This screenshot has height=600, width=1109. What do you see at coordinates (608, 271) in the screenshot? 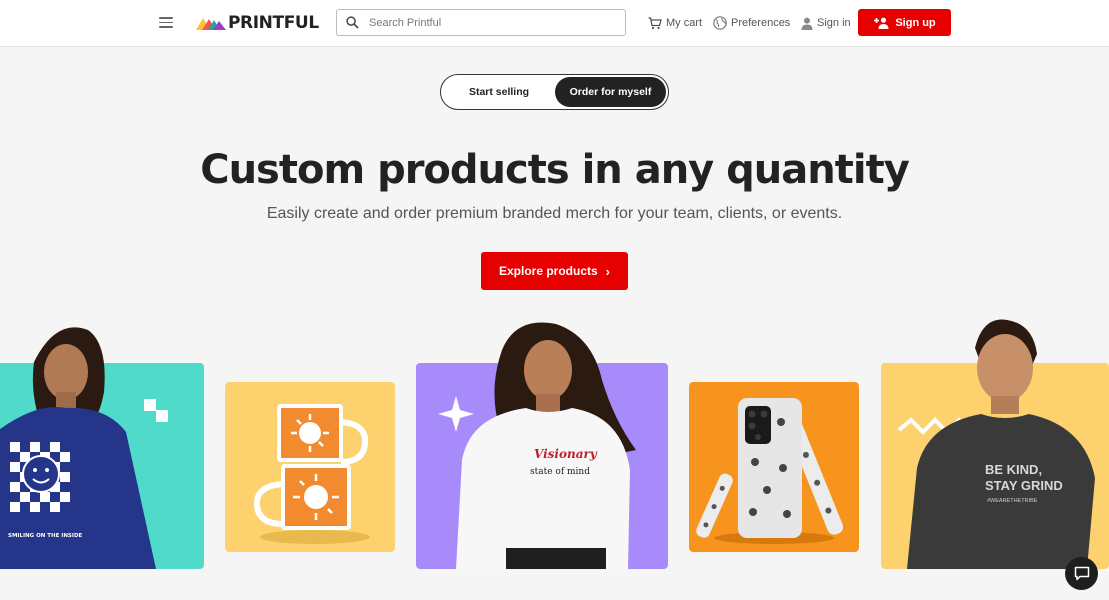
I see `chevron-right-icon: ›` at bounding box center [608, 271].